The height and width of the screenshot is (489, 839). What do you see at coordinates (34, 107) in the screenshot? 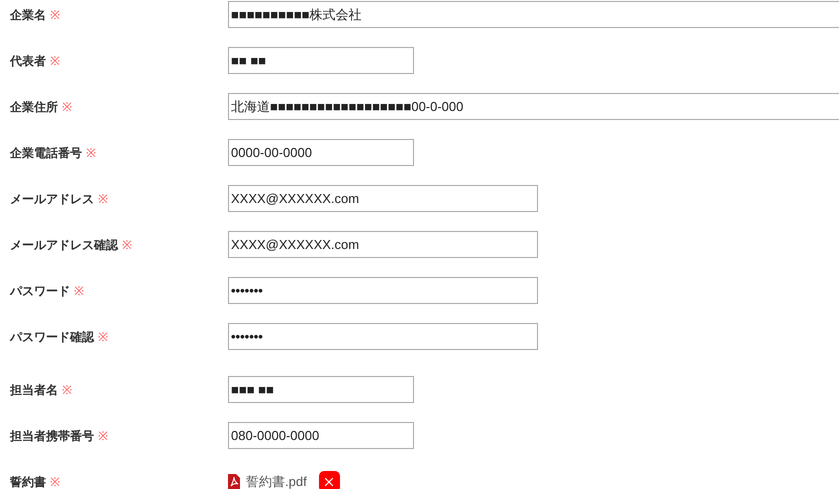
I see `field-label: 企業住所` at bounding box center [34, 107].